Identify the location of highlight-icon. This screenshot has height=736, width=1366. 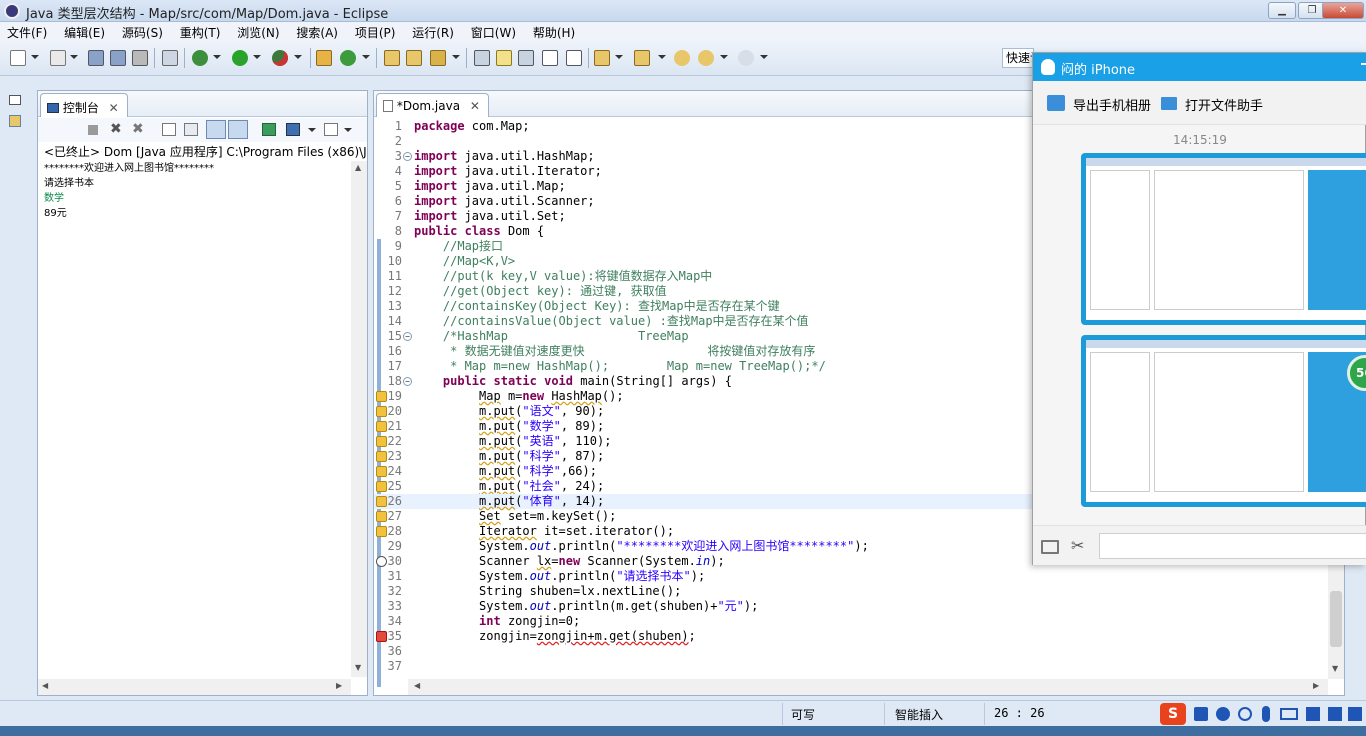
(504, 58).